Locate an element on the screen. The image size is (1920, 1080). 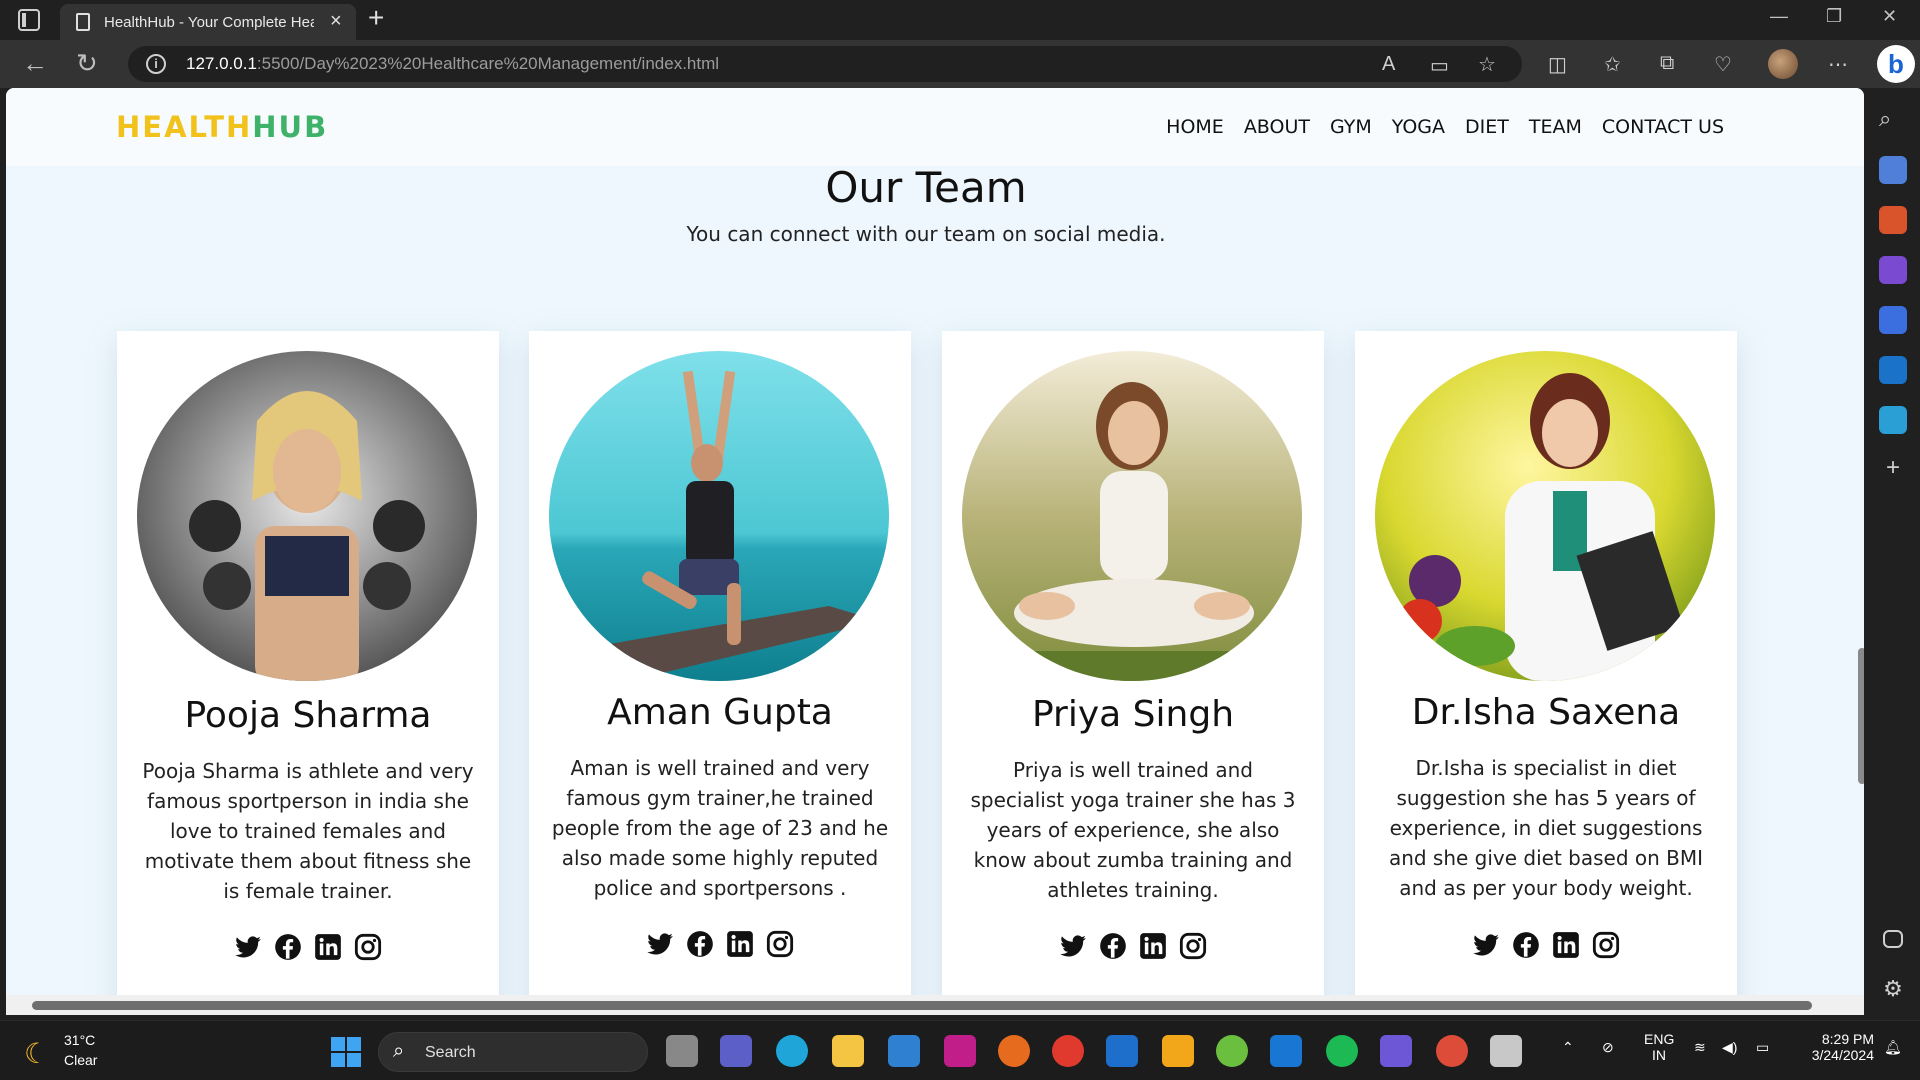
volume-icon: ◀) is located at coordinates (1729, 1047).